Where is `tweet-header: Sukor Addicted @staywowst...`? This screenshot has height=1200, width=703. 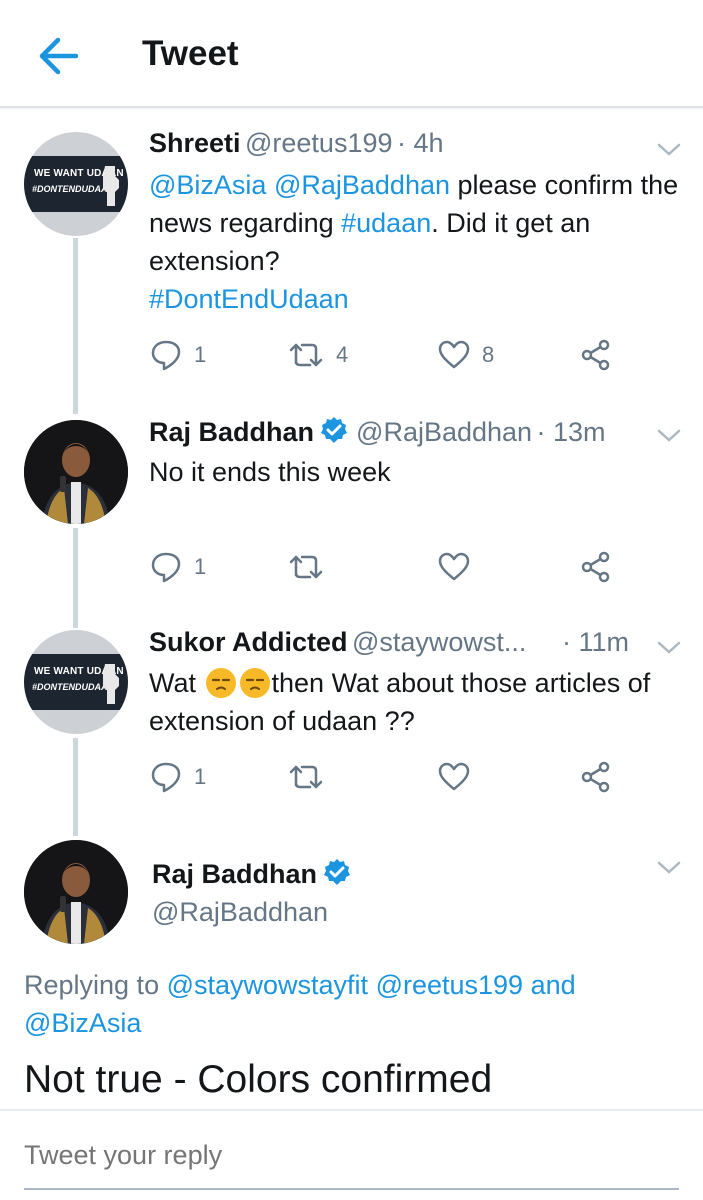 tweet-header: Sukor Addicted @staywowst... is located at coordinates (359, 642).